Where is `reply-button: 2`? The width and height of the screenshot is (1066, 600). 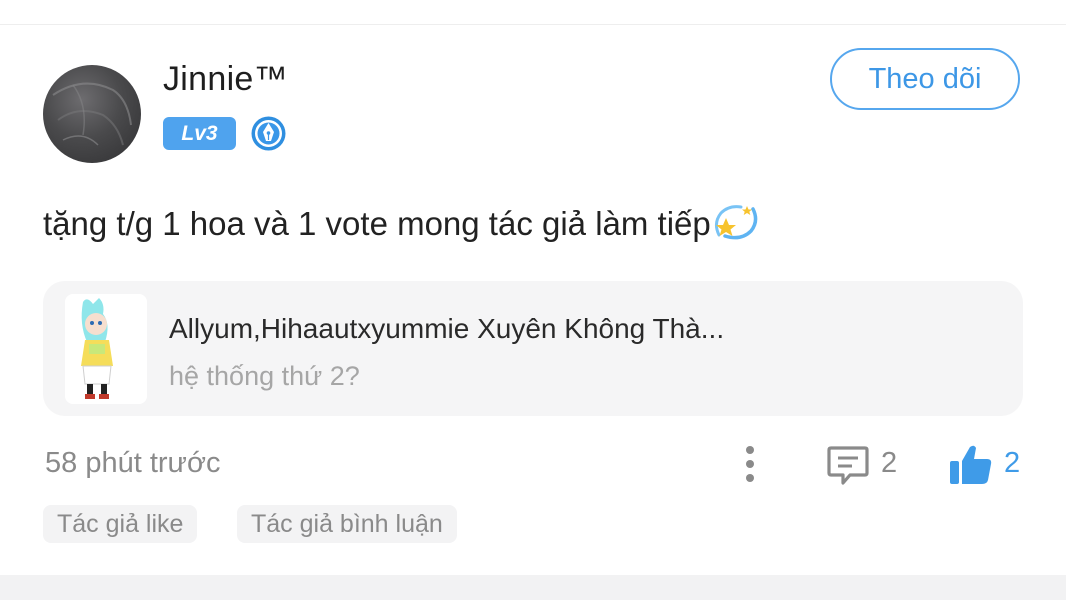 reply-button: 2 is located at coordinates (866, 465).